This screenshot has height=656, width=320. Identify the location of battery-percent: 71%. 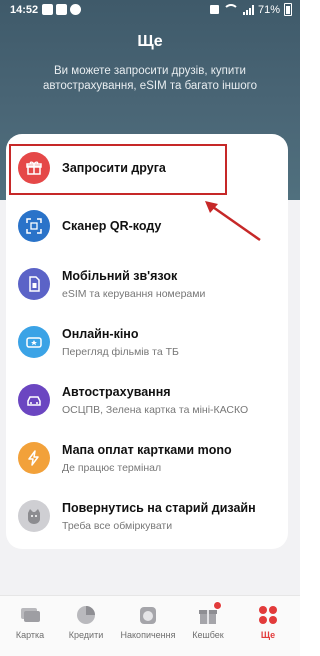
(268, 9).